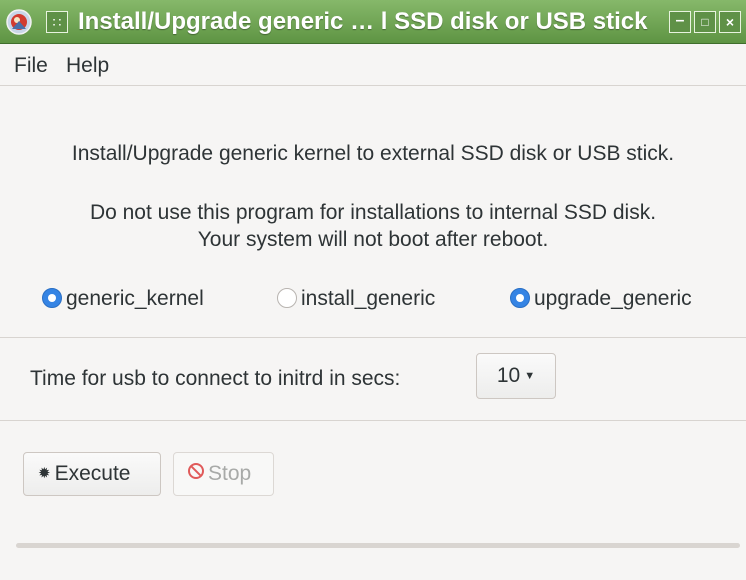  I want to click on gear-icon: ✹, so click(44, 473).